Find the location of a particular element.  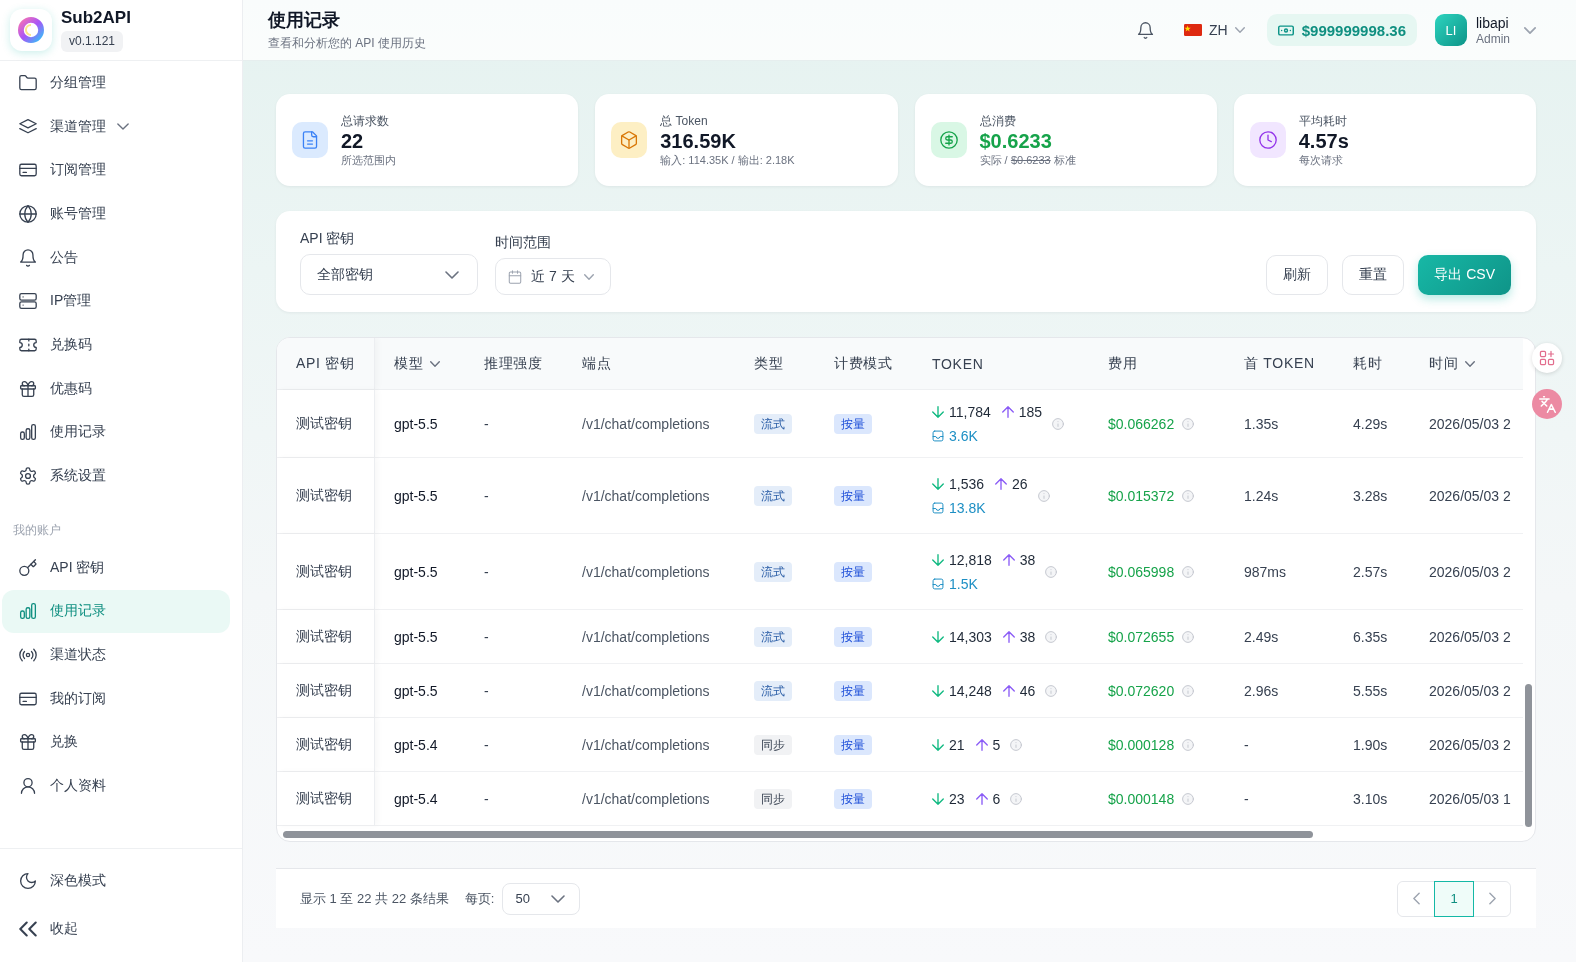

date-range-picker: 近 7 天 is located at coordinates (553, 276).